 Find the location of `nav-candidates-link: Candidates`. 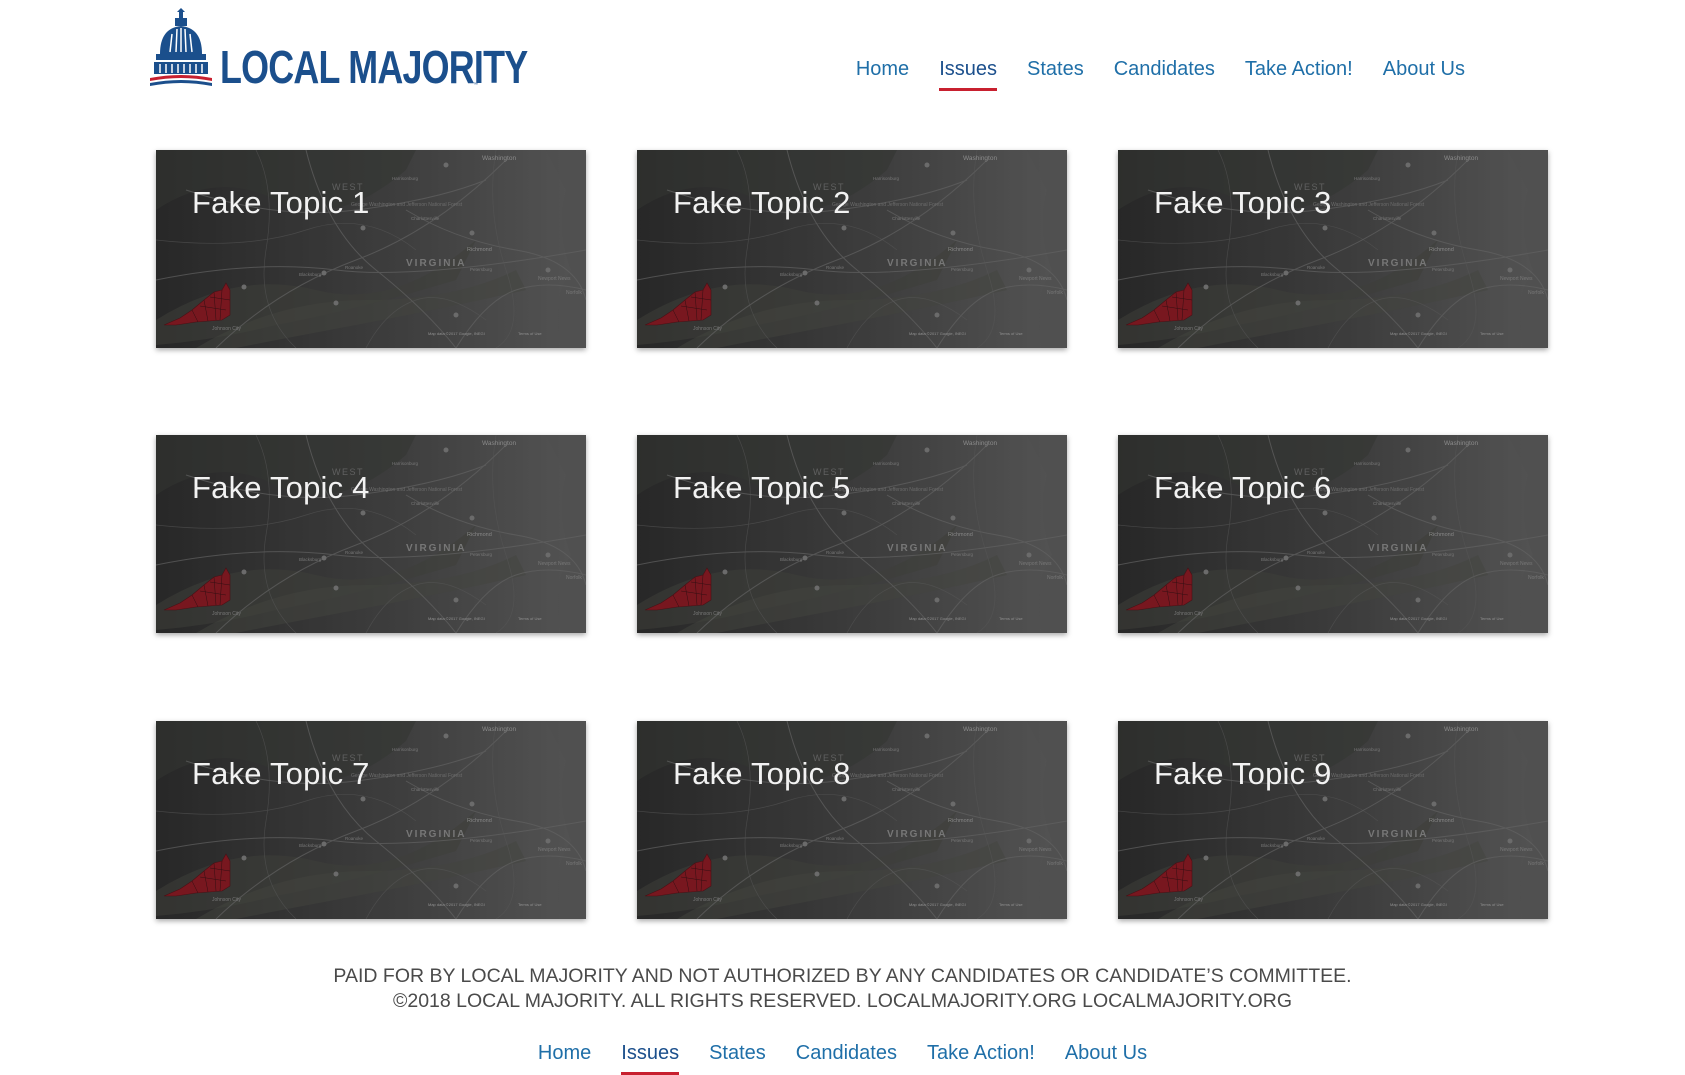

nav-candidates-link: Candidates is located at coordinates (1164, 72).